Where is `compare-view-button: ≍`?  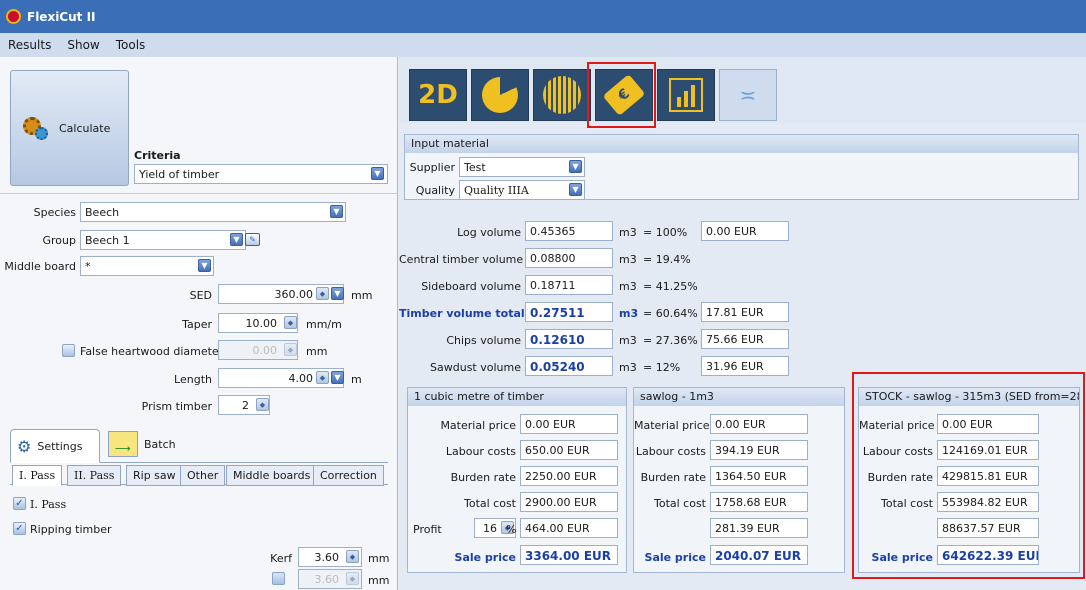
compare-view-button: ≍ is located at coordinates (748, 95).